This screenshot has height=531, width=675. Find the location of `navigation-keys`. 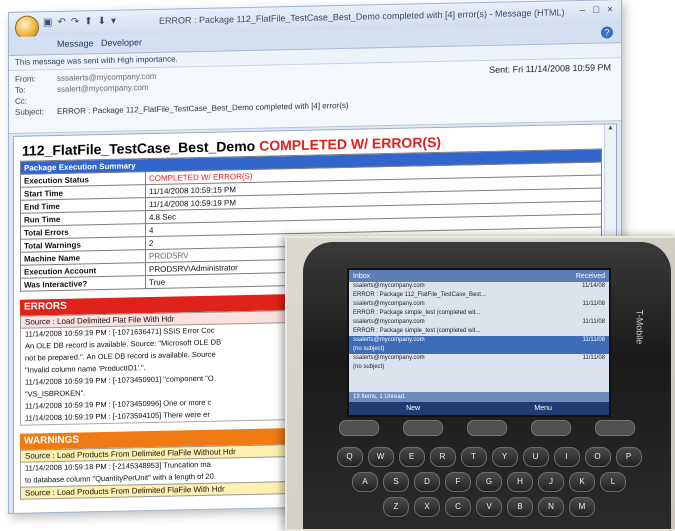

navigation-keys is located at coordinates (487, 431).